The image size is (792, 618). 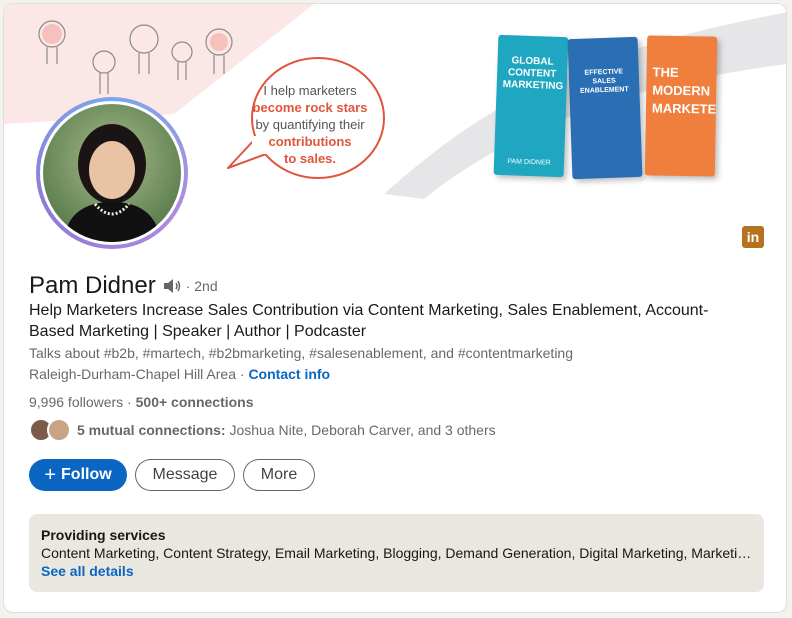 I want to click on action-buttons: + Follow Message More, so click(x=172, y=475).